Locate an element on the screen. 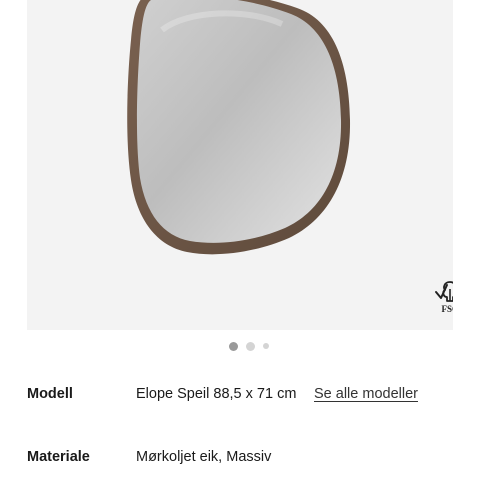  spec-row-material: Materiale Mørkoljet eik, Massiv is located at coordinates (240, 460).